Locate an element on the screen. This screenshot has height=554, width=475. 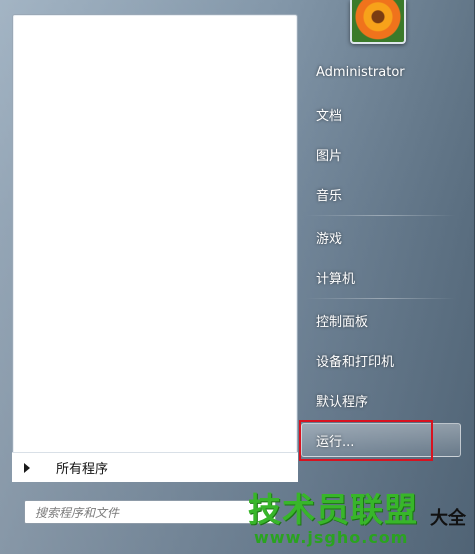
watermark-url: www.jsgho.com is located at coordinates (331, 537).